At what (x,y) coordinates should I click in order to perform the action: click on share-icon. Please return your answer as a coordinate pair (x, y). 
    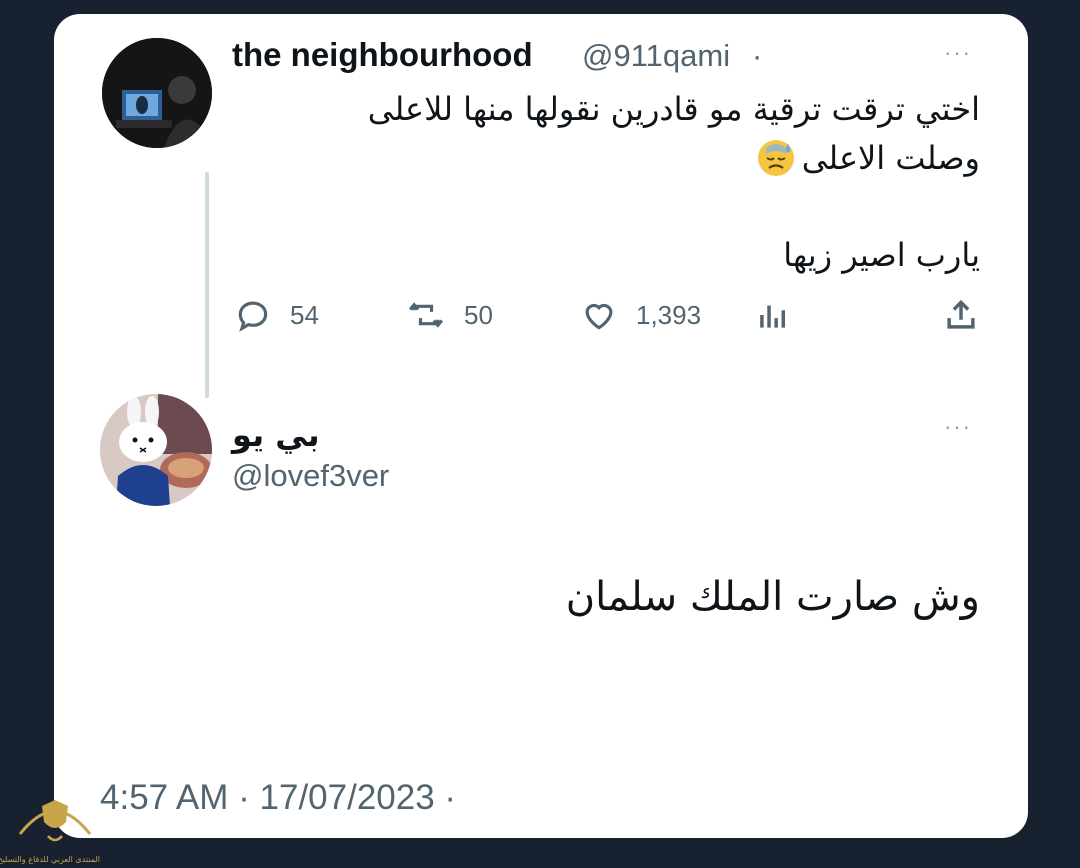
    Looking at the image, I should click on (961, 314).